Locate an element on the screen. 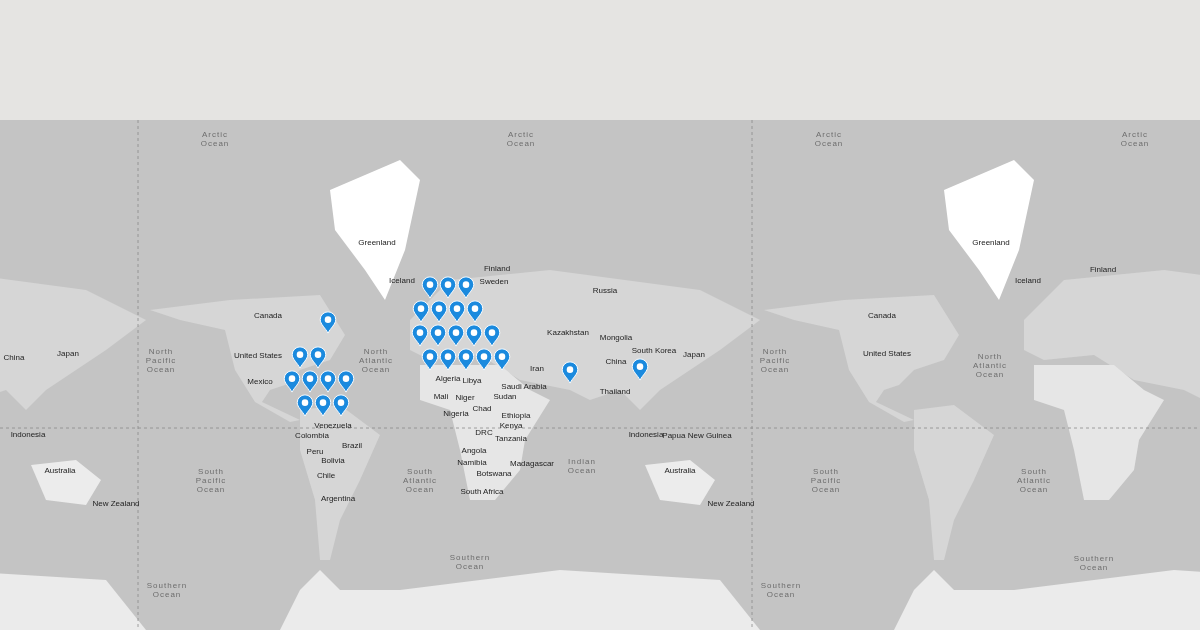  country-label: Niger is located at coordinates (465, 398).